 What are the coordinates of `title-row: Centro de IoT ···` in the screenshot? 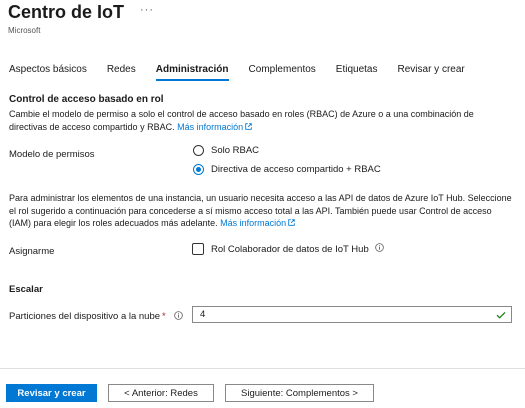 It's located at (81, 12).